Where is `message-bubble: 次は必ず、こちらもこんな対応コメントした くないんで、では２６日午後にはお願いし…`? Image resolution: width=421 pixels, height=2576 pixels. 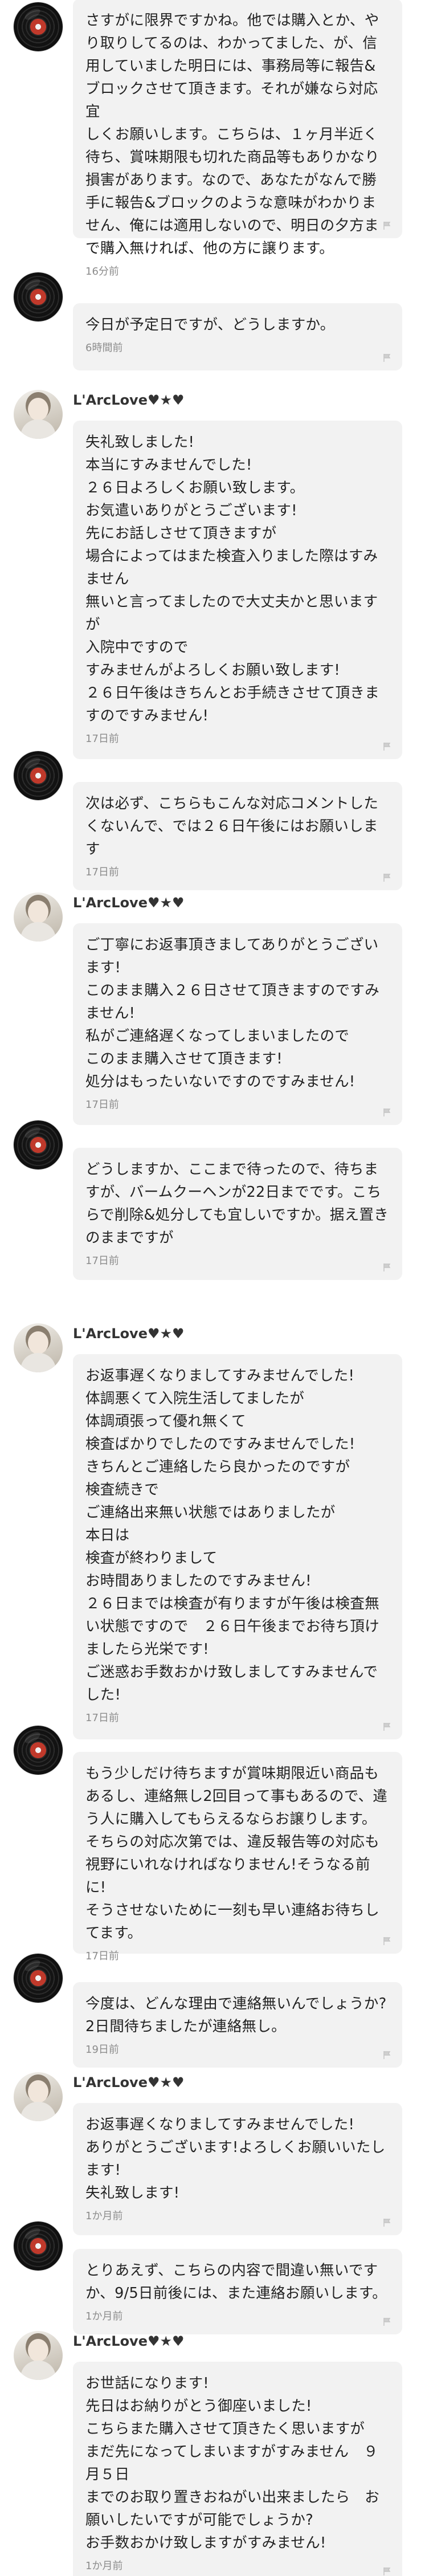
message-bubble: 次は必ず、こちらもこんな対応コメントした くないんで、では２６日午後にはお願いし… is located at coordinates (238, 836).